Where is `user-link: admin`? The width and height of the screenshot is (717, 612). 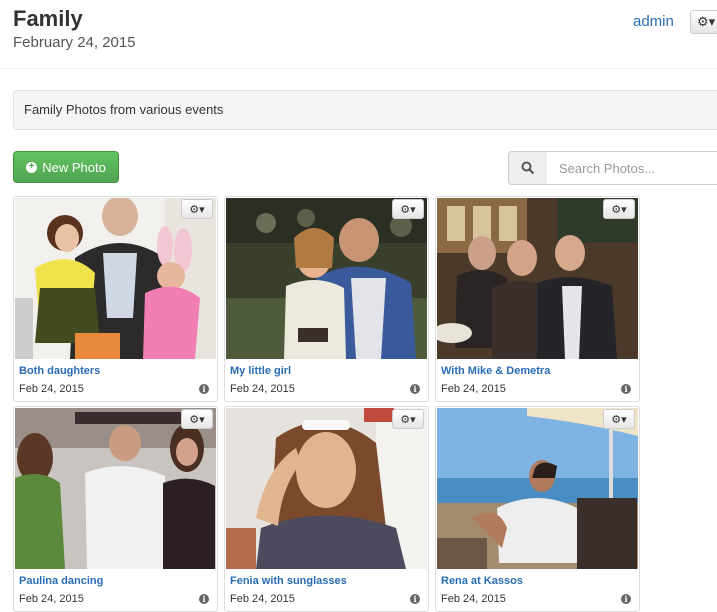 user-link: admin is located at coordinates (653, 21).